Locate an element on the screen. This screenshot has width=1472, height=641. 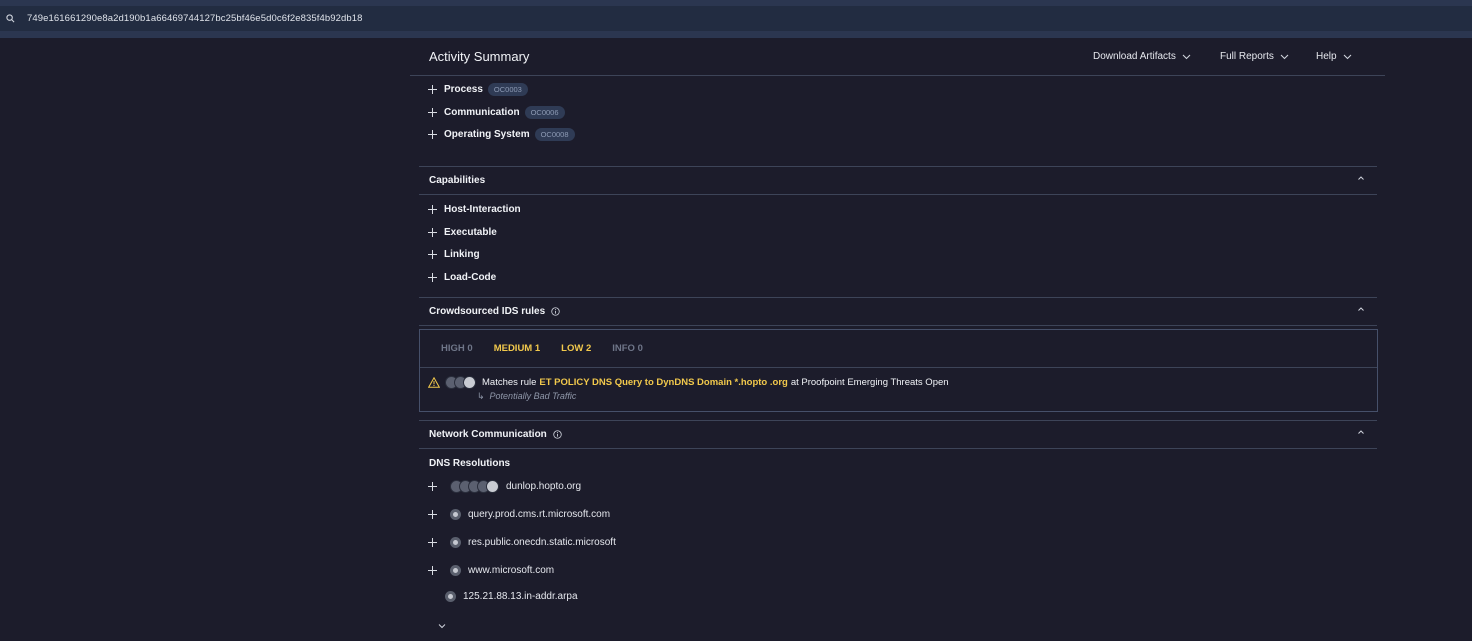
full-reports-menu: Full Reports is located at coordinates (1254, 56).